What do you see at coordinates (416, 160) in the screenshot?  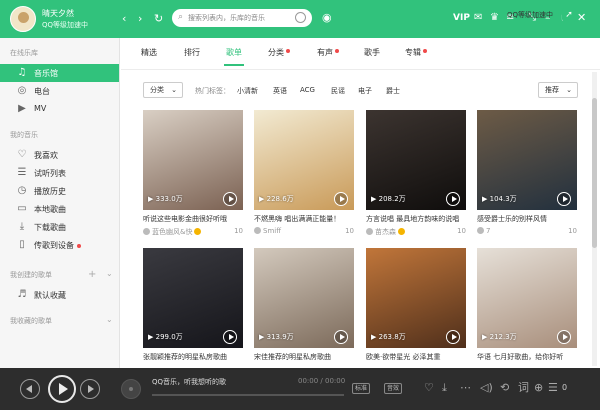 I see `playlist-cover: ▶ 208.2万` at bounding box center [416, 160].